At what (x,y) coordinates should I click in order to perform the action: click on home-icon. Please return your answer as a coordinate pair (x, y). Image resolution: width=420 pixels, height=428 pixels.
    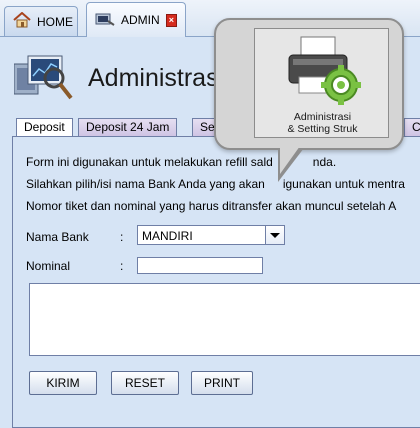
    Looking at the image, I should click on (22, 21).